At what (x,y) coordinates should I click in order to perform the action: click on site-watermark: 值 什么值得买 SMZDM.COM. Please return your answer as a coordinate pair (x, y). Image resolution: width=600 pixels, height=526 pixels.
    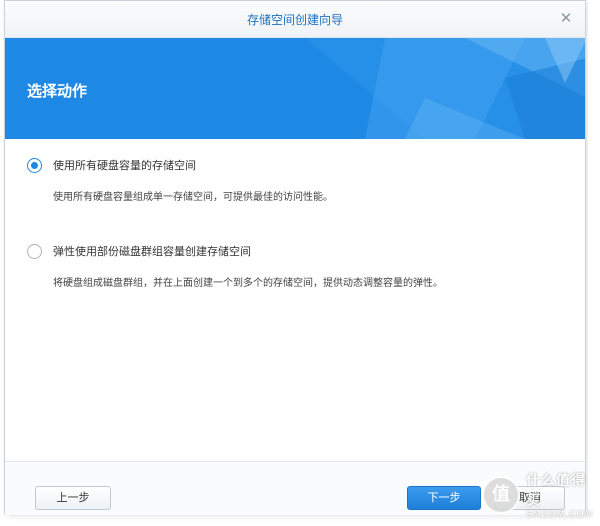
    Looking at the image, I should click on (537, 495).